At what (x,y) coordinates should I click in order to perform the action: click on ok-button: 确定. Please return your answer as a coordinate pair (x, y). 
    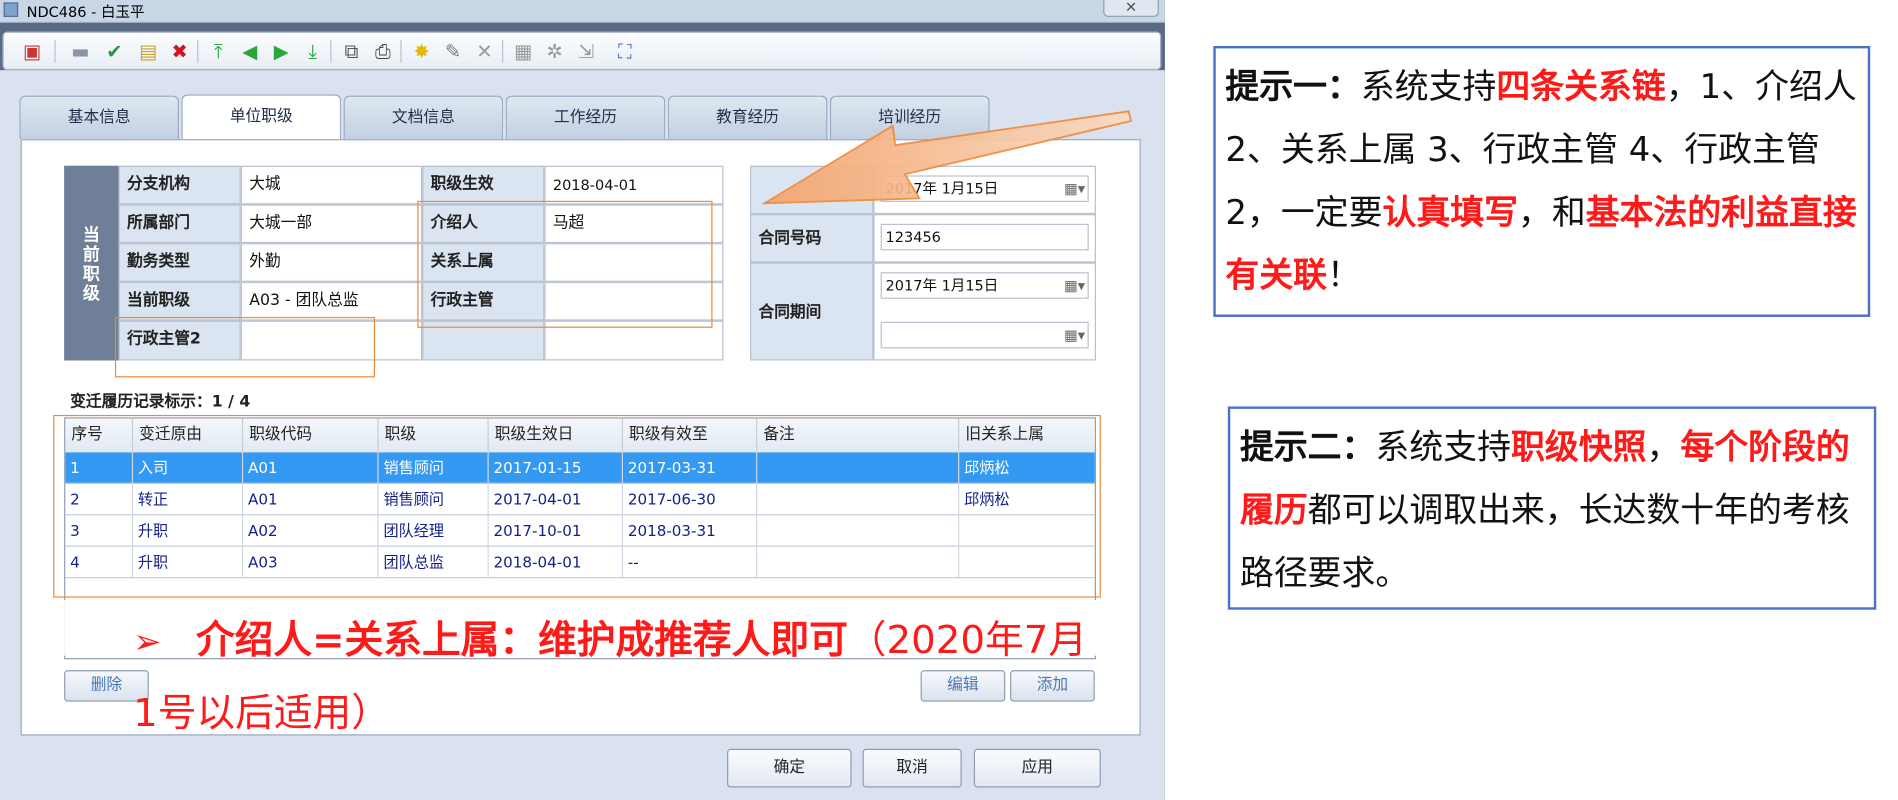
    Looking at the image, I should click on (789, 768).